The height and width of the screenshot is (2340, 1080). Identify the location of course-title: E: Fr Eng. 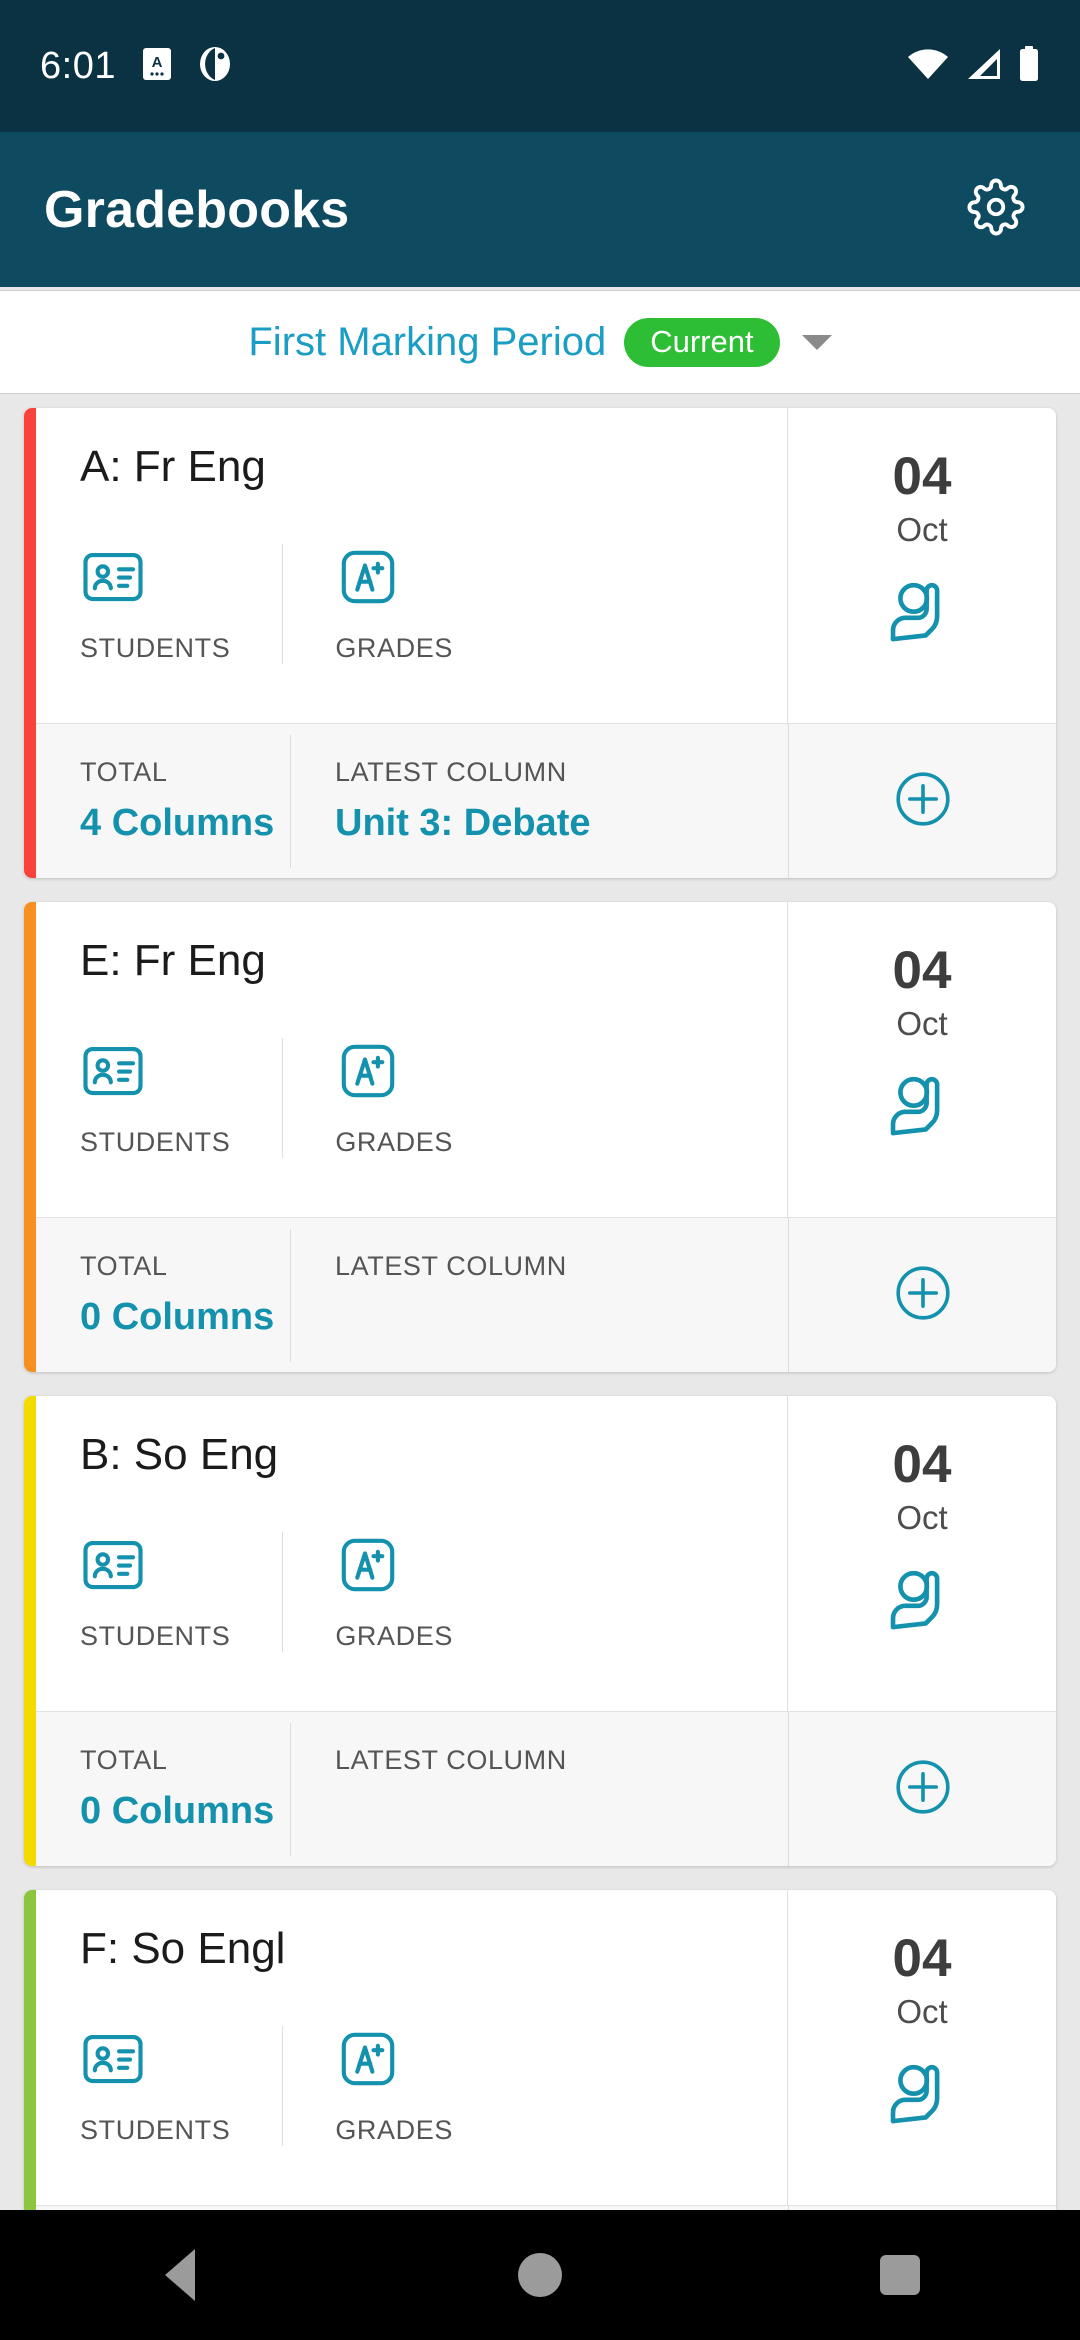
(173, 960).